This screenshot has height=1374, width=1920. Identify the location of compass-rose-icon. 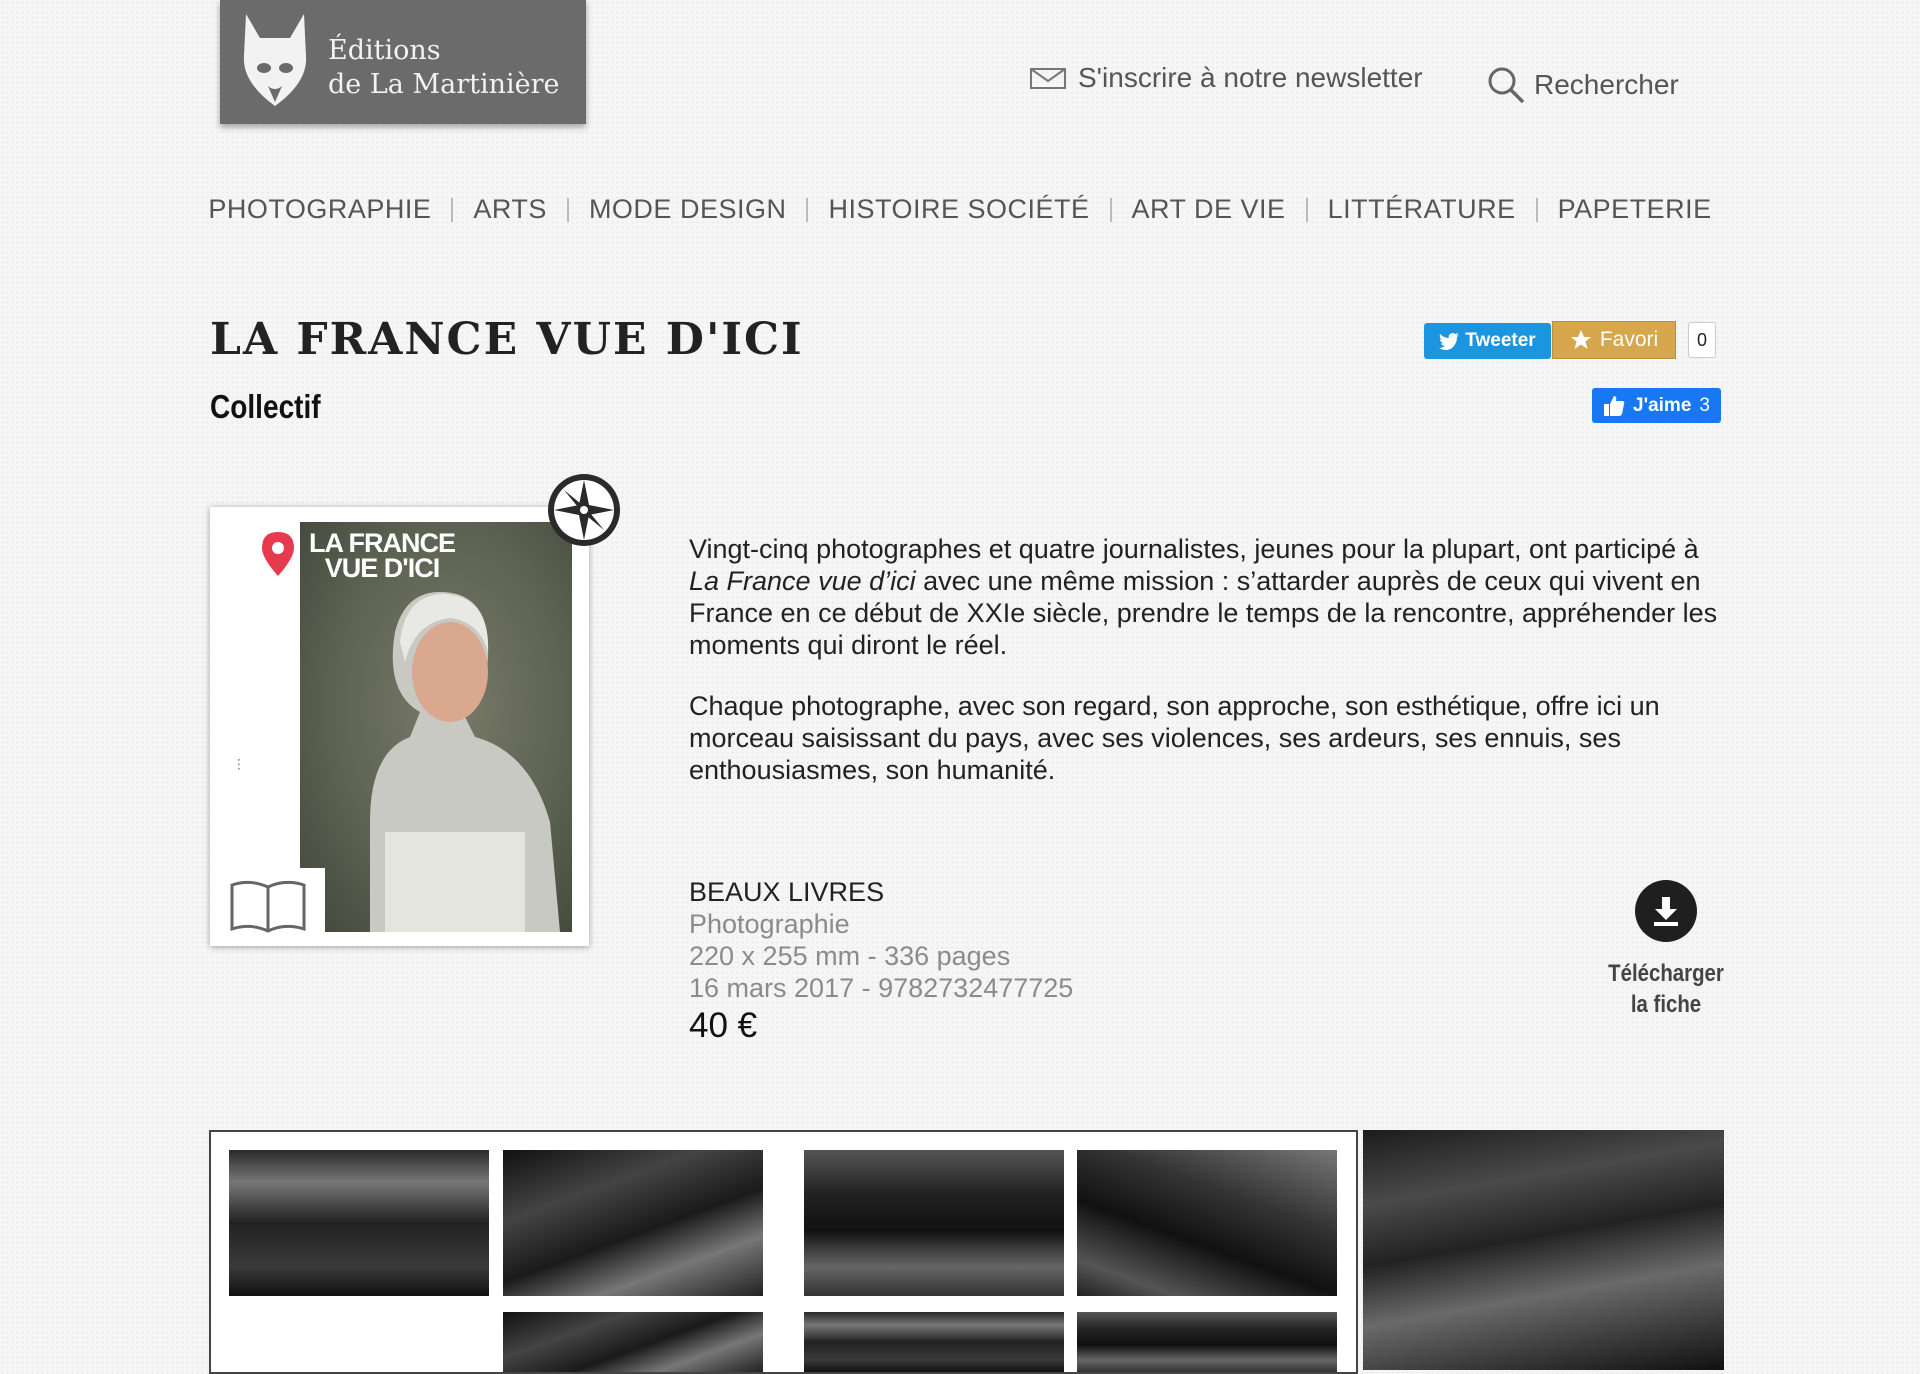
(584, 510).